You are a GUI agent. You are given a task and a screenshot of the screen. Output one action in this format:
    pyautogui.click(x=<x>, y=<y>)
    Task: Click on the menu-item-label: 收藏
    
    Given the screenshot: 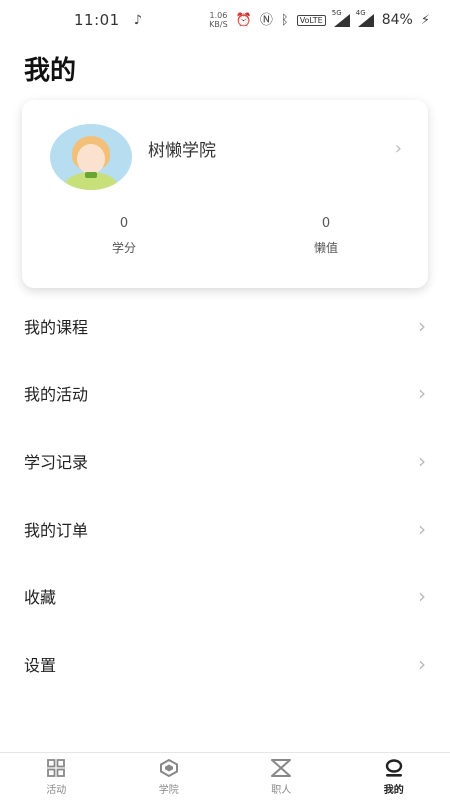 What is the action you would take?
    pyautogui.click(x=40, y=598)
    